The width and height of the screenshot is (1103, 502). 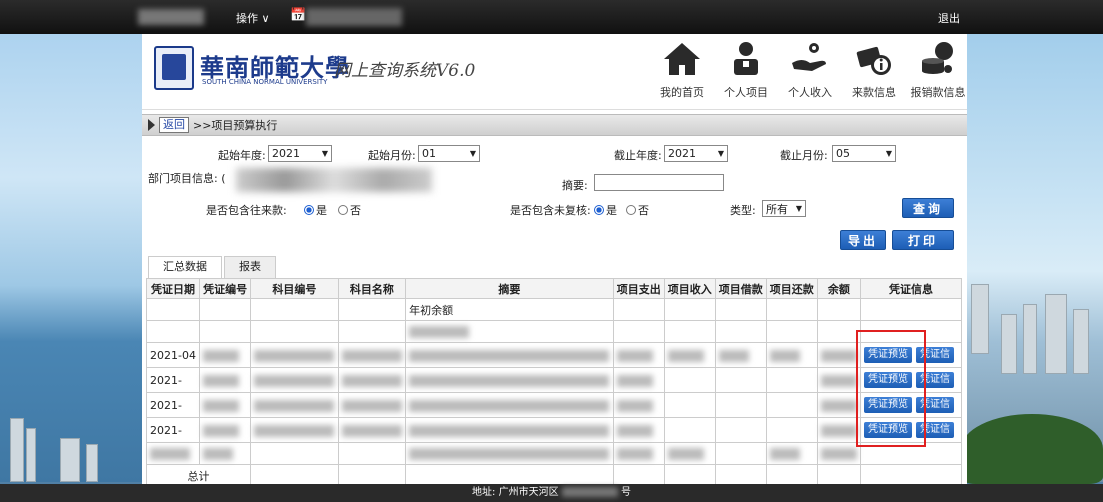 I want to click on nav-reimbursement-info: 报销款信息, so click(x=938, y=69).